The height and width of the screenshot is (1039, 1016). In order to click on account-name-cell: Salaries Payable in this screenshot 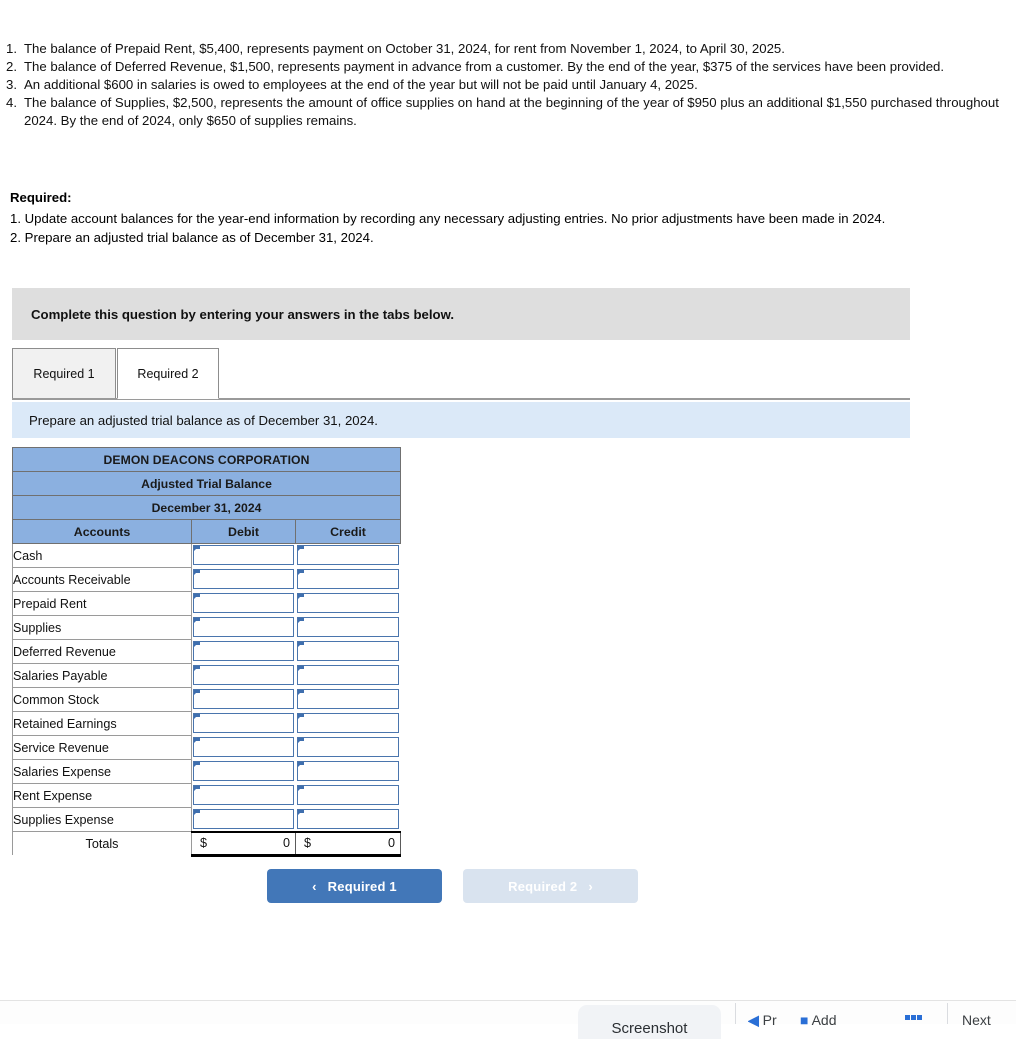, I will do `click(102, 675)`.